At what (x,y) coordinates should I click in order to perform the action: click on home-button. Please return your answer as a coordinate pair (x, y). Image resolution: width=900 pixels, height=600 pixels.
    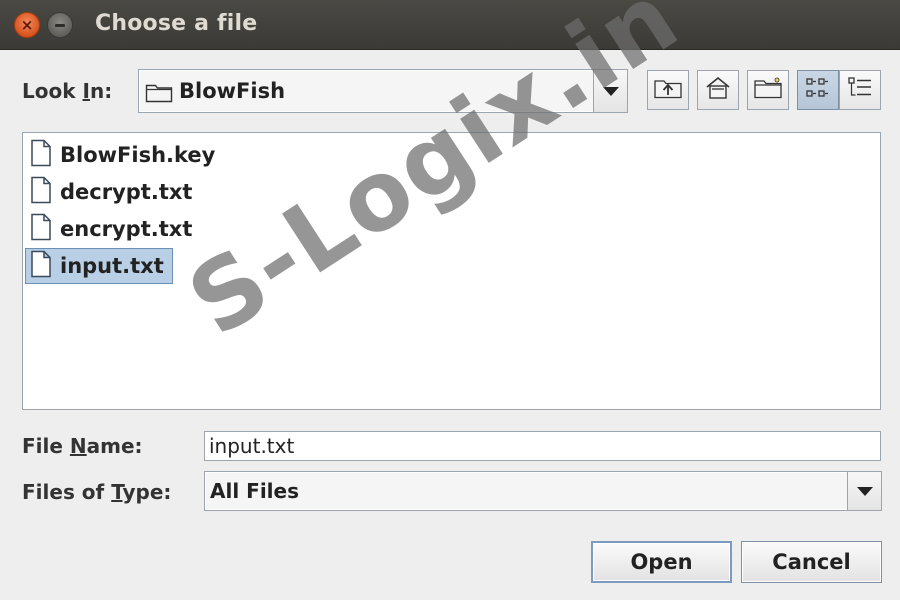
    Looking at the image, I should click on (718, 90).